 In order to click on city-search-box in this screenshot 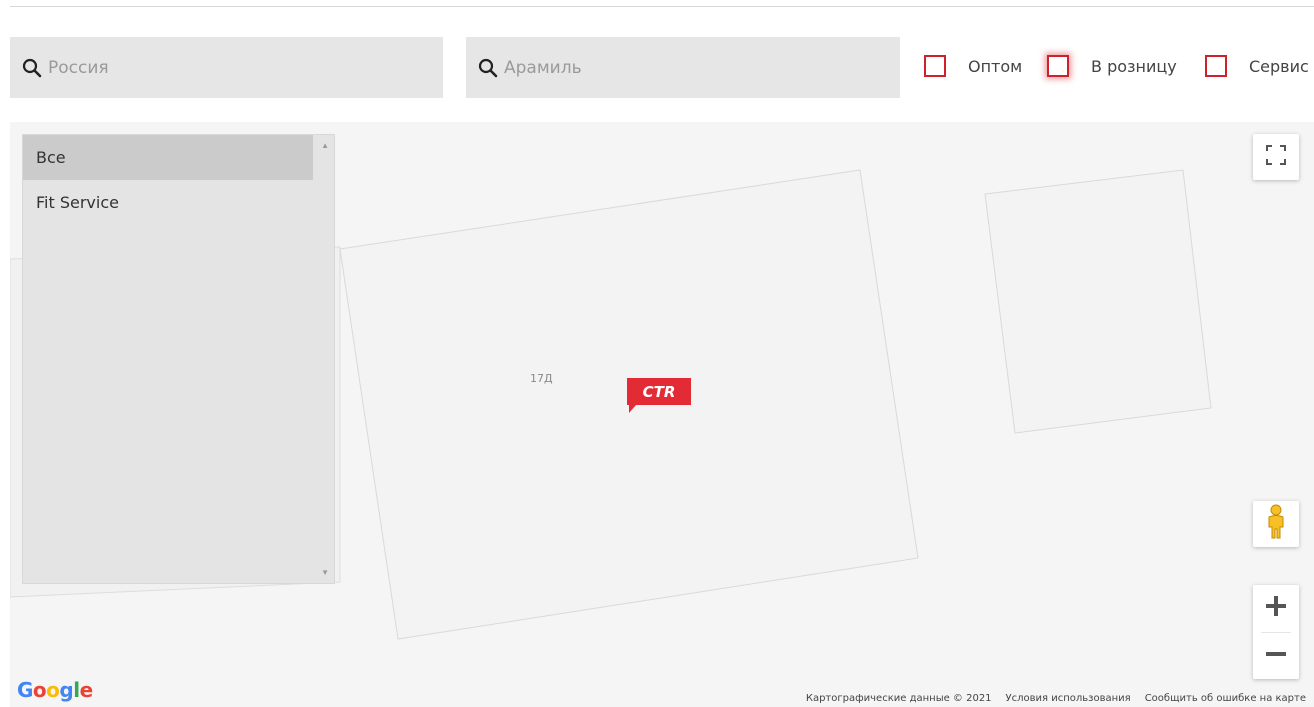, I will do `click(683, 67)`.